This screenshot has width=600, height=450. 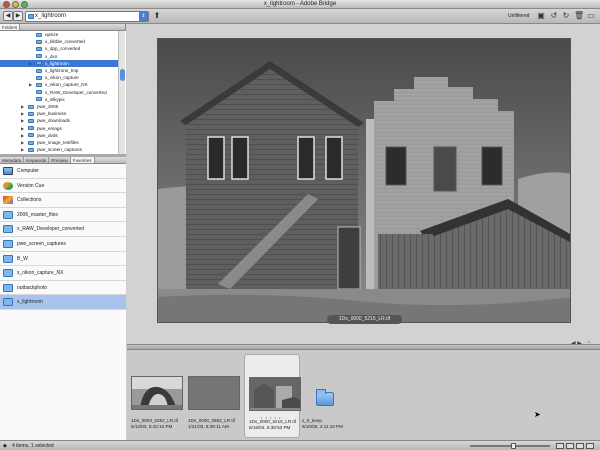 I want to click on folder-label: x_RAW_Developer_converted, so click(x=76, y=92).